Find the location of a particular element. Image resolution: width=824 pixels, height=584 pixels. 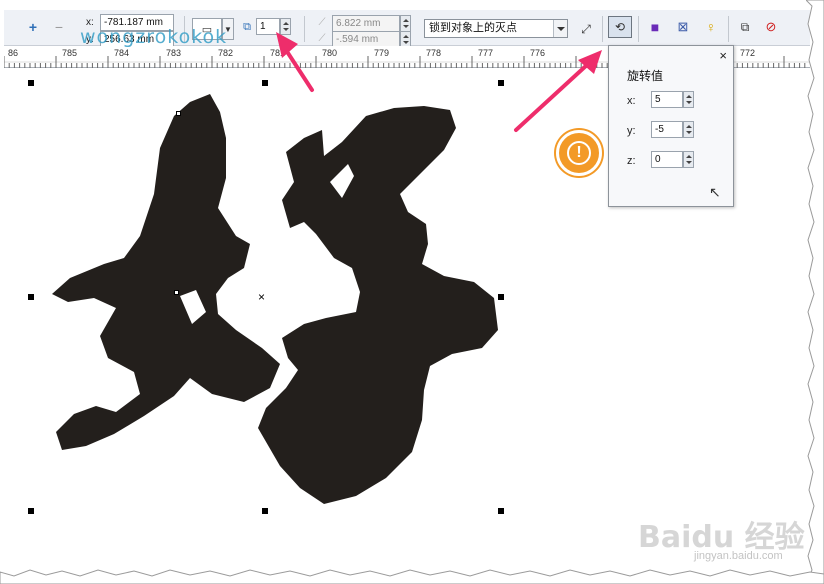

close-icon: × is located at coordinates (723, 55).